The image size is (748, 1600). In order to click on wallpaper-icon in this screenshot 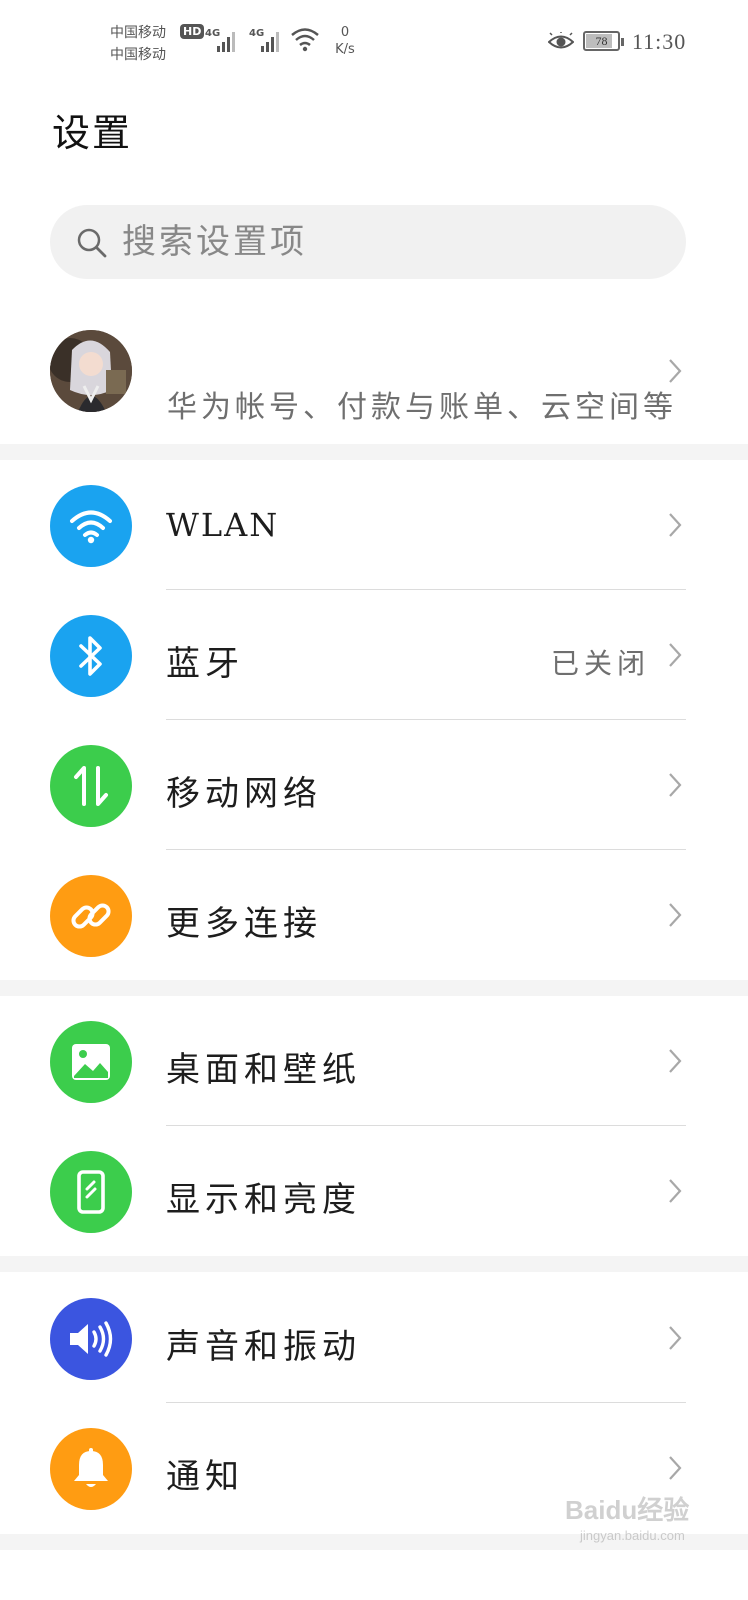, I will do `click(91, 1062)`.